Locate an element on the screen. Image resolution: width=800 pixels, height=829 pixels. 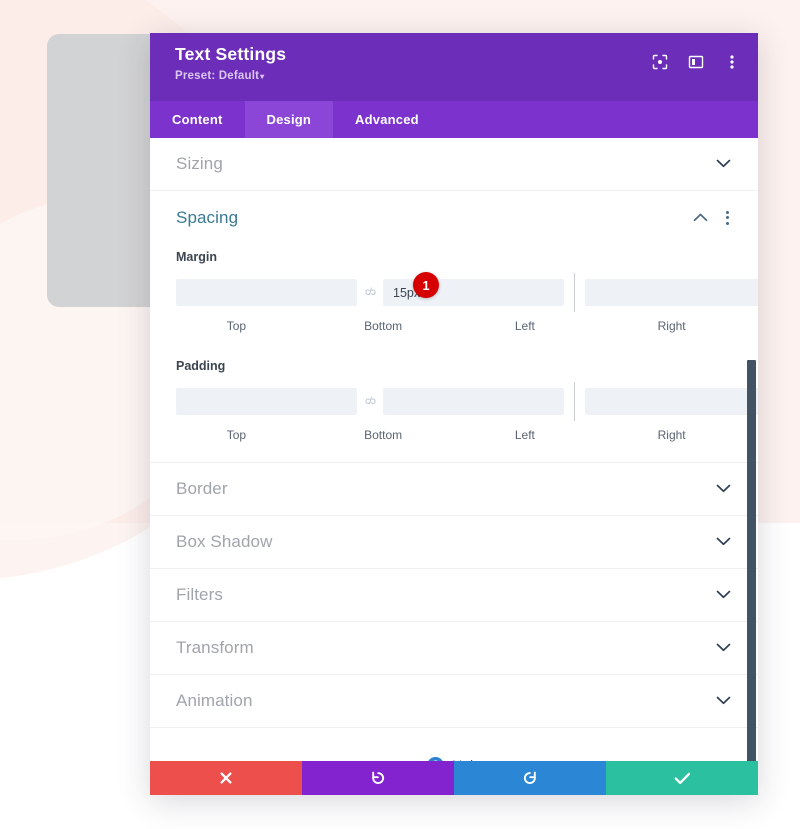
section-filters: Filters is located at coordinates (454, 595).